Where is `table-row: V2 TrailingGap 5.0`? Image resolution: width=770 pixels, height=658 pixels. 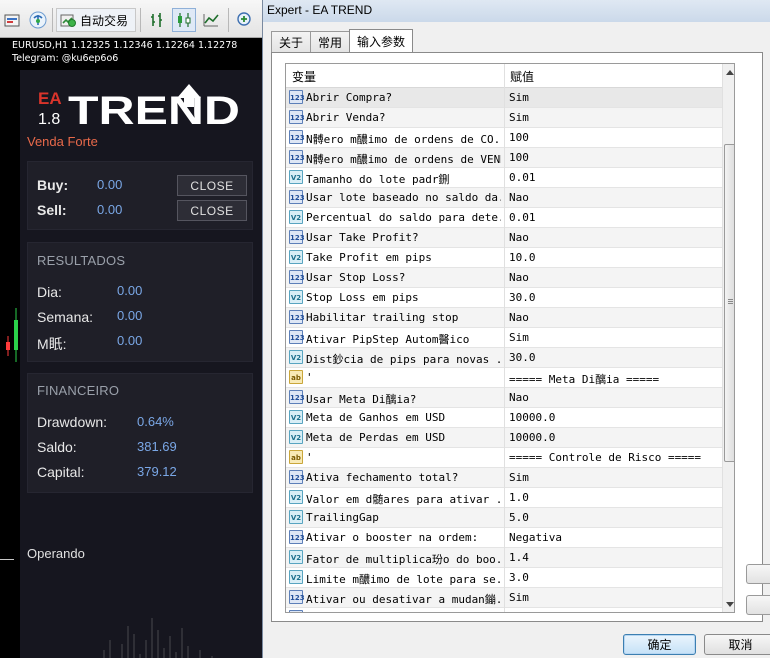
table-row: V2 TrailingGap 5.0 is located at coordinates (510, 518).